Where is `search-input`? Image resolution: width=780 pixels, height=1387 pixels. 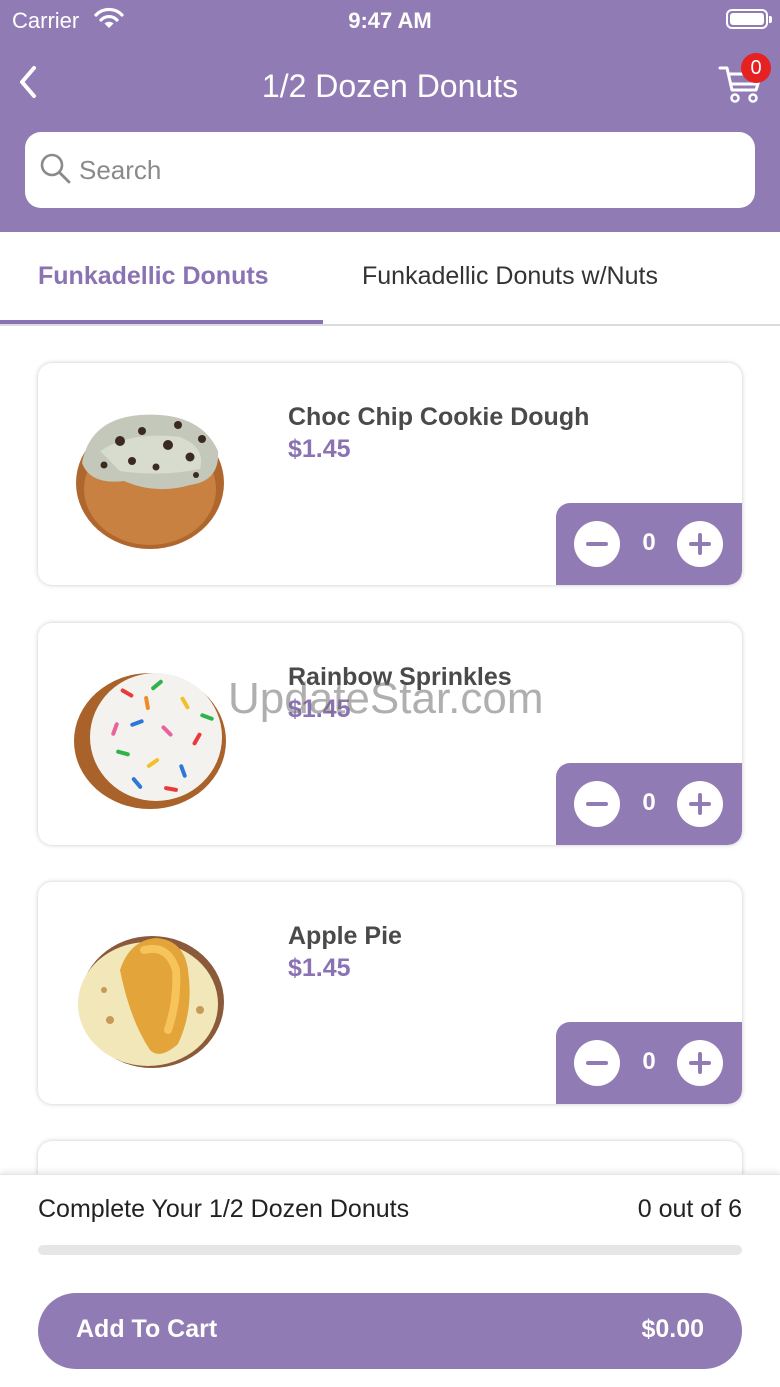 search-input is located at coordinates (399, 170).